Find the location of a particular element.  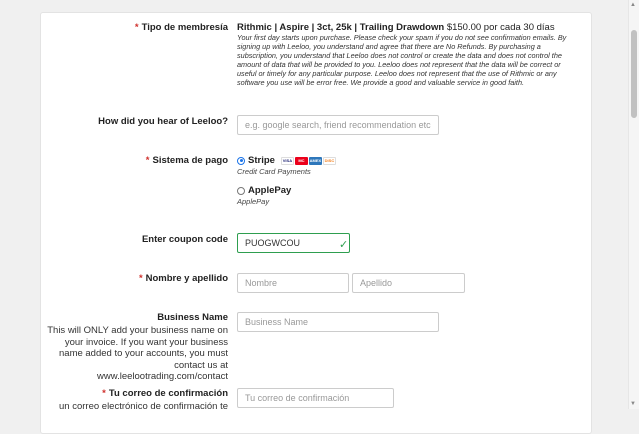

payment-label: * Sistema de pago is located at coordinates (187, 160).